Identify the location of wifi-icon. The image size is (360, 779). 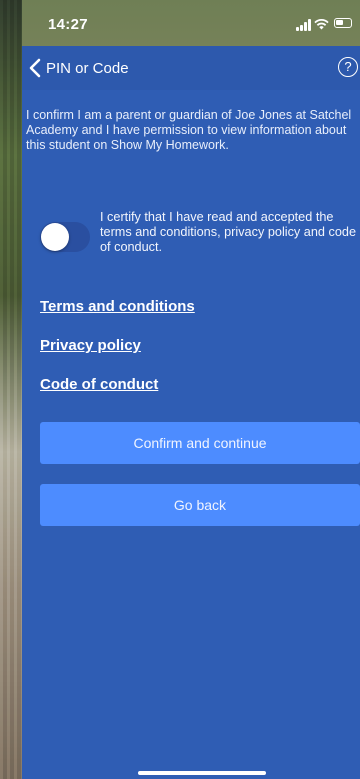
(321, 24).